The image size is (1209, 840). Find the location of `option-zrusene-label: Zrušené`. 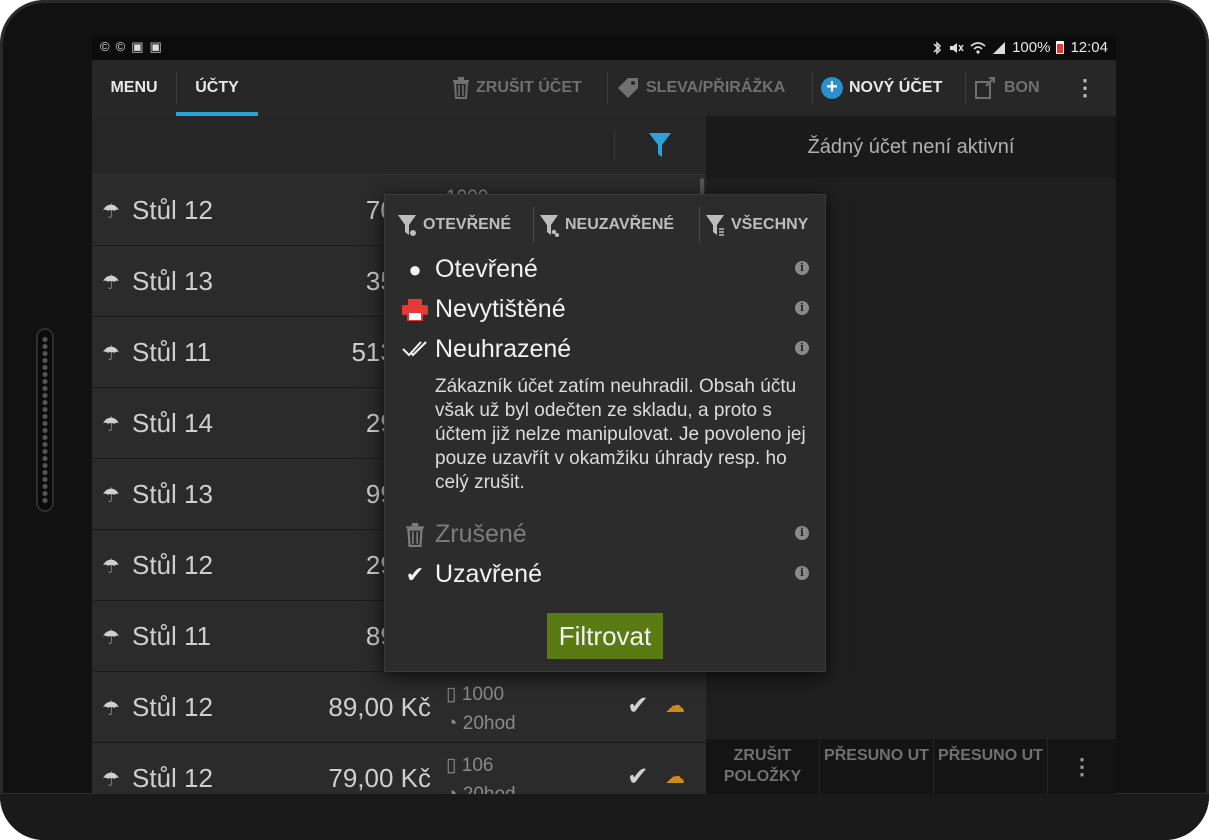

option-zrusene-label: Zrušené is located at coordinates (481, 534).